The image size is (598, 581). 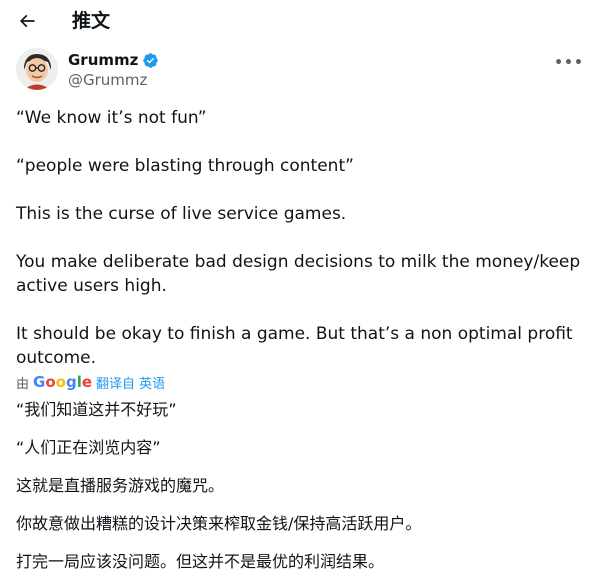 I want to click on author-handle: @Grummz, so click(x=107, y=80).